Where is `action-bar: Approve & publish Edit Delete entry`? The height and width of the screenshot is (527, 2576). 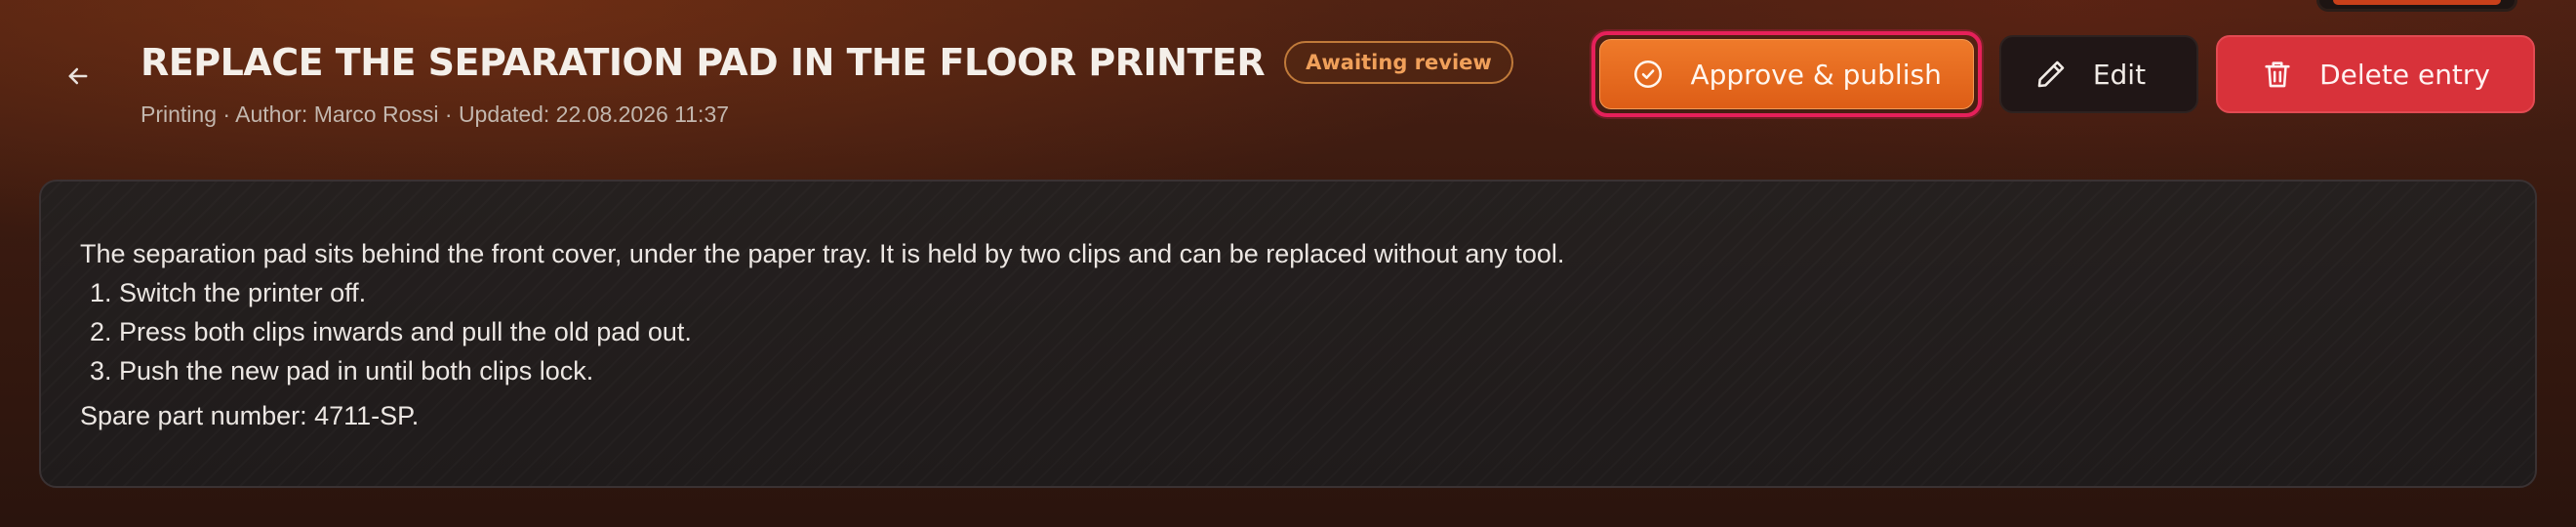 action-bar: Approve & publish Edit Delete entry is located at coordinates (2063, 74).